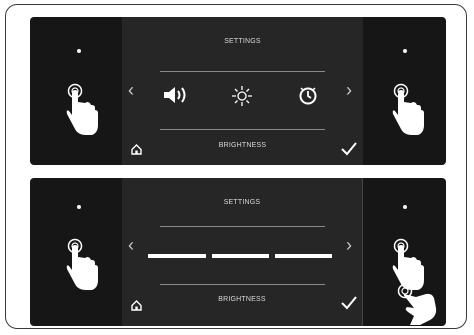  I want to click on speaker-icon, so click(176, 95).